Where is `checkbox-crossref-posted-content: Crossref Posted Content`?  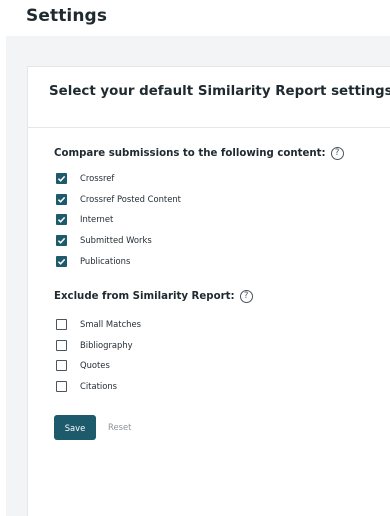
checkbox-crossref-posted-content: Crossref Posted Content is located at coordinates (118, 199).